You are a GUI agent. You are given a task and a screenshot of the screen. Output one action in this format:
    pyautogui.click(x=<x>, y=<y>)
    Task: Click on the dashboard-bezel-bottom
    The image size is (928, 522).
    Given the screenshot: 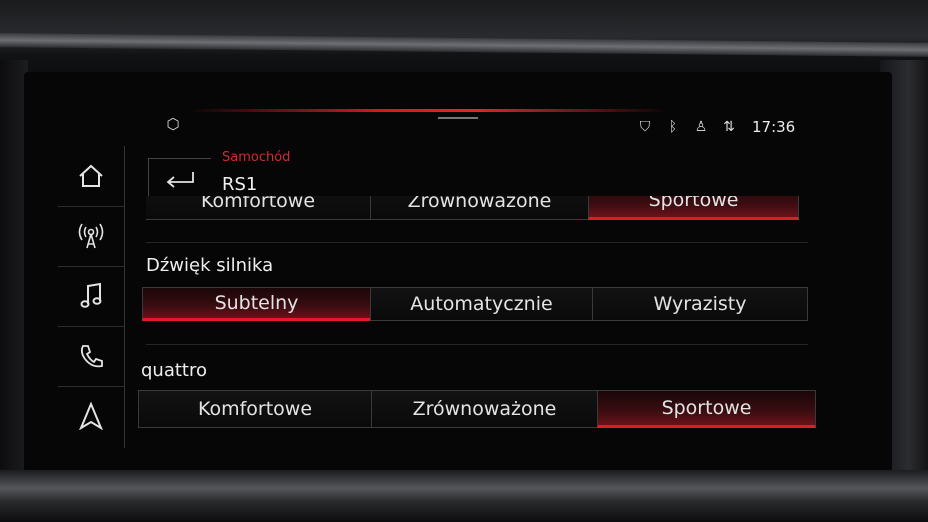 What is the action you would take?
    pyautogui.click(x=464, y=496)
    